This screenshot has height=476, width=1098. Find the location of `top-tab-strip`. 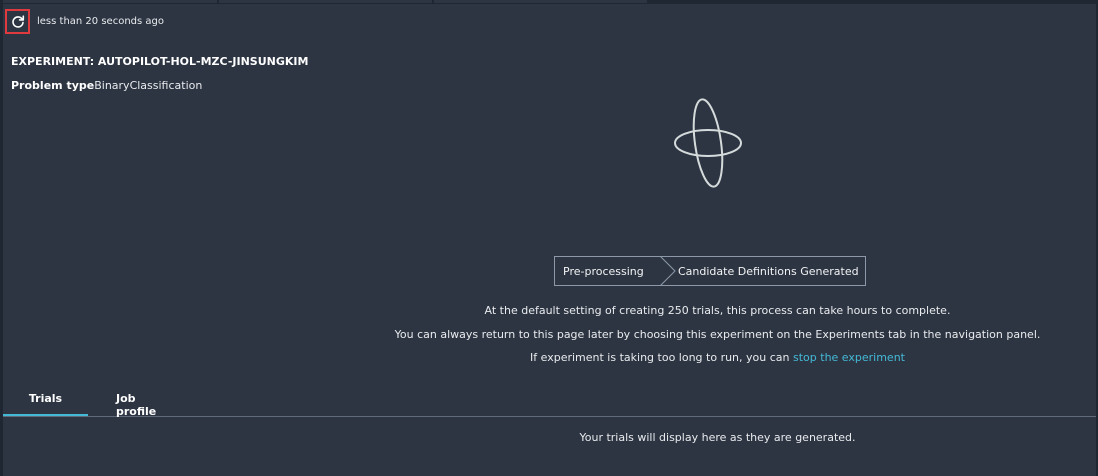

top-tab-strip is located at coordinates (549, 2).